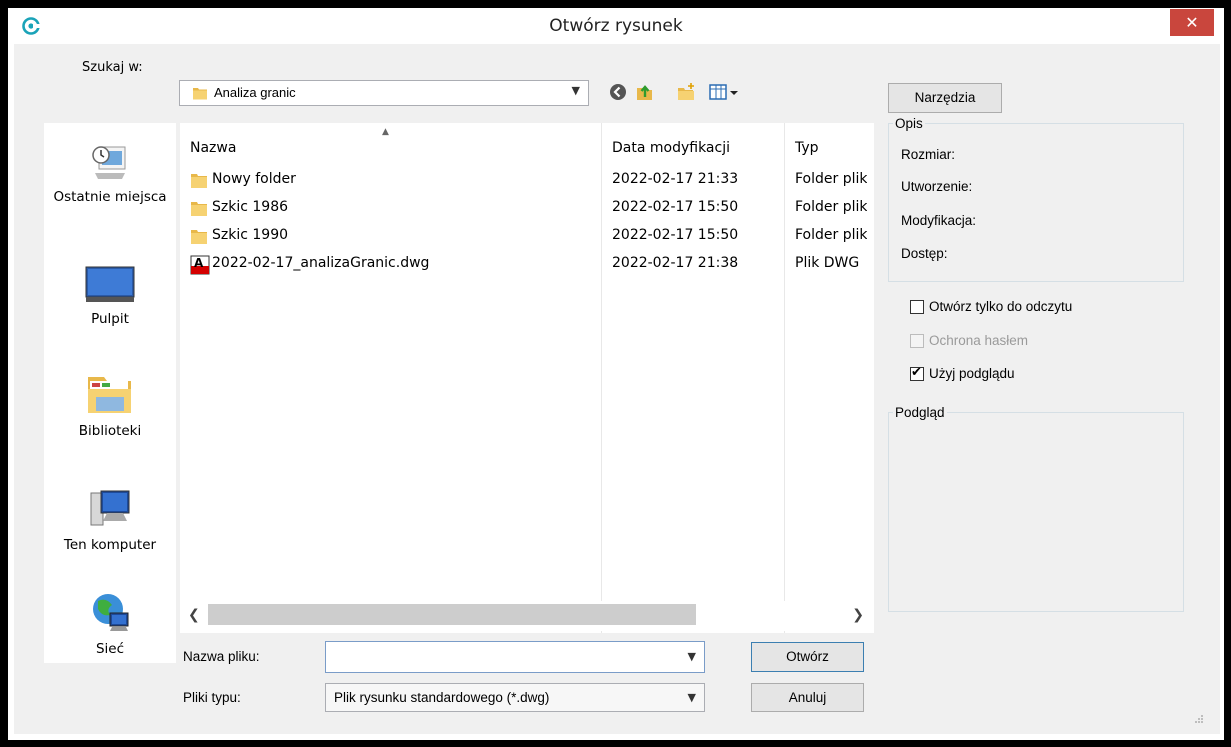  What do you see at coordinates (110, 508) in the screenshot?
I see `computer-icon` at bounding box center [110, 508].